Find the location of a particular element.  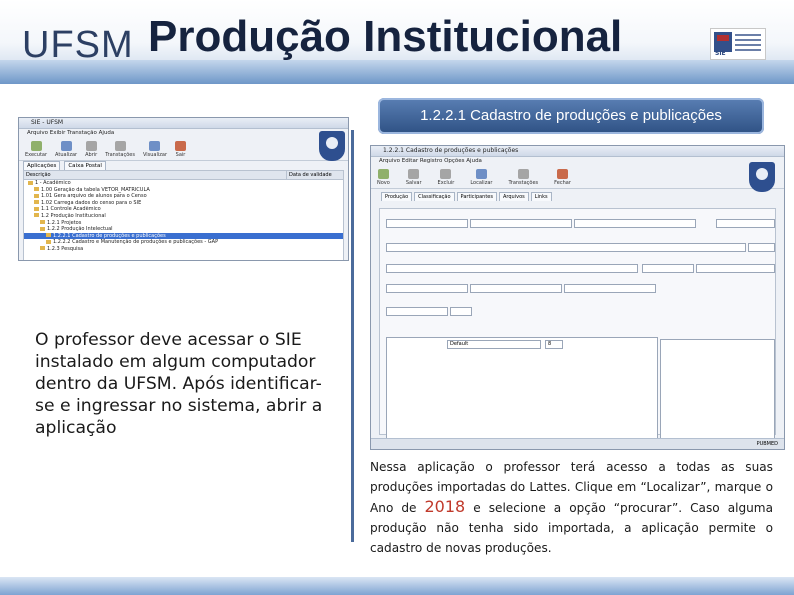

save-icon is located at coordinates (414, 173).